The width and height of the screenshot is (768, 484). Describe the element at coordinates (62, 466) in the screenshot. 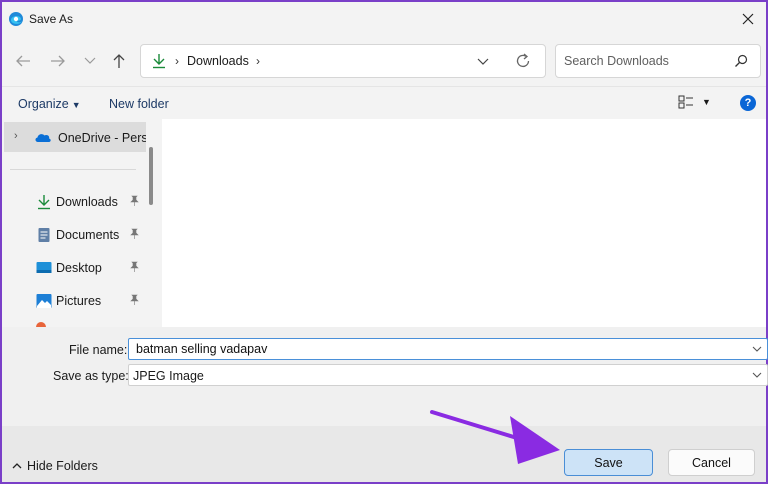

I see `hide-folders-label: Hide Folders` at that location.